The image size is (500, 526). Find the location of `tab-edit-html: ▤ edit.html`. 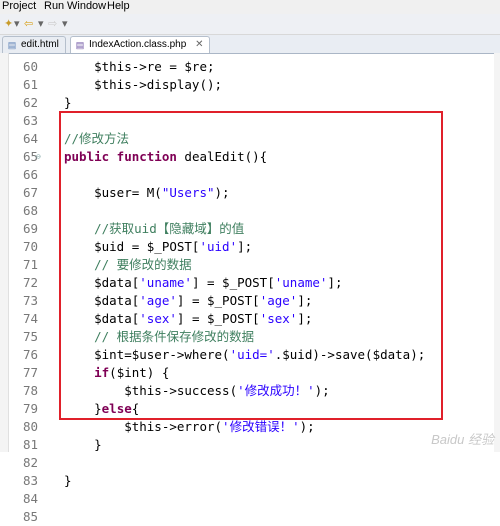

tab-edit-html: ▤ edit.html is located at coordinates (34, 44).